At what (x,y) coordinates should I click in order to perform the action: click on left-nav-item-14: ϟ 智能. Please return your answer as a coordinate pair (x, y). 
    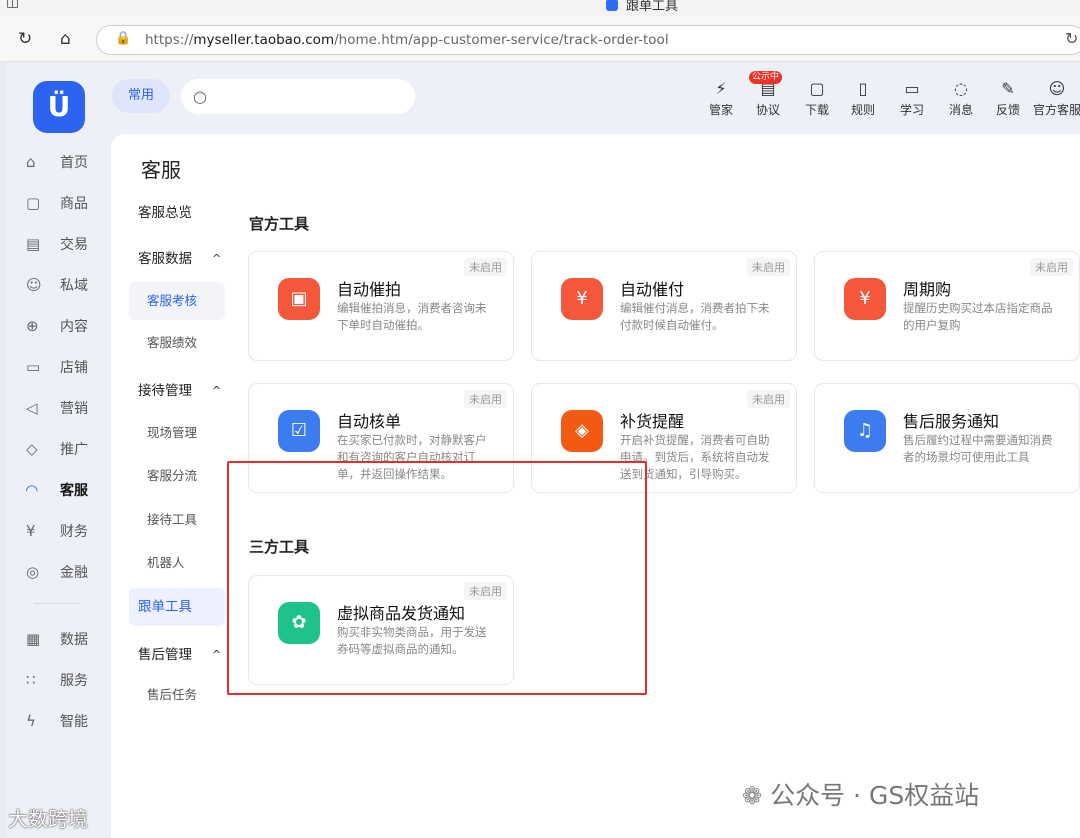
    Looking at the image, I should click on (66, 723).